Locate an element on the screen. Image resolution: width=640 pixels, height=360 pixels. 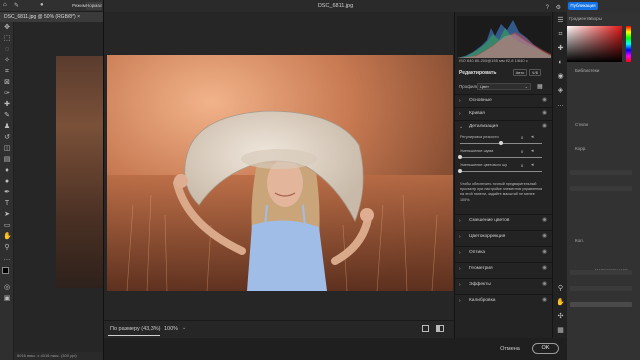
hand-icon: ✋ is located at coordinates (560, 302).